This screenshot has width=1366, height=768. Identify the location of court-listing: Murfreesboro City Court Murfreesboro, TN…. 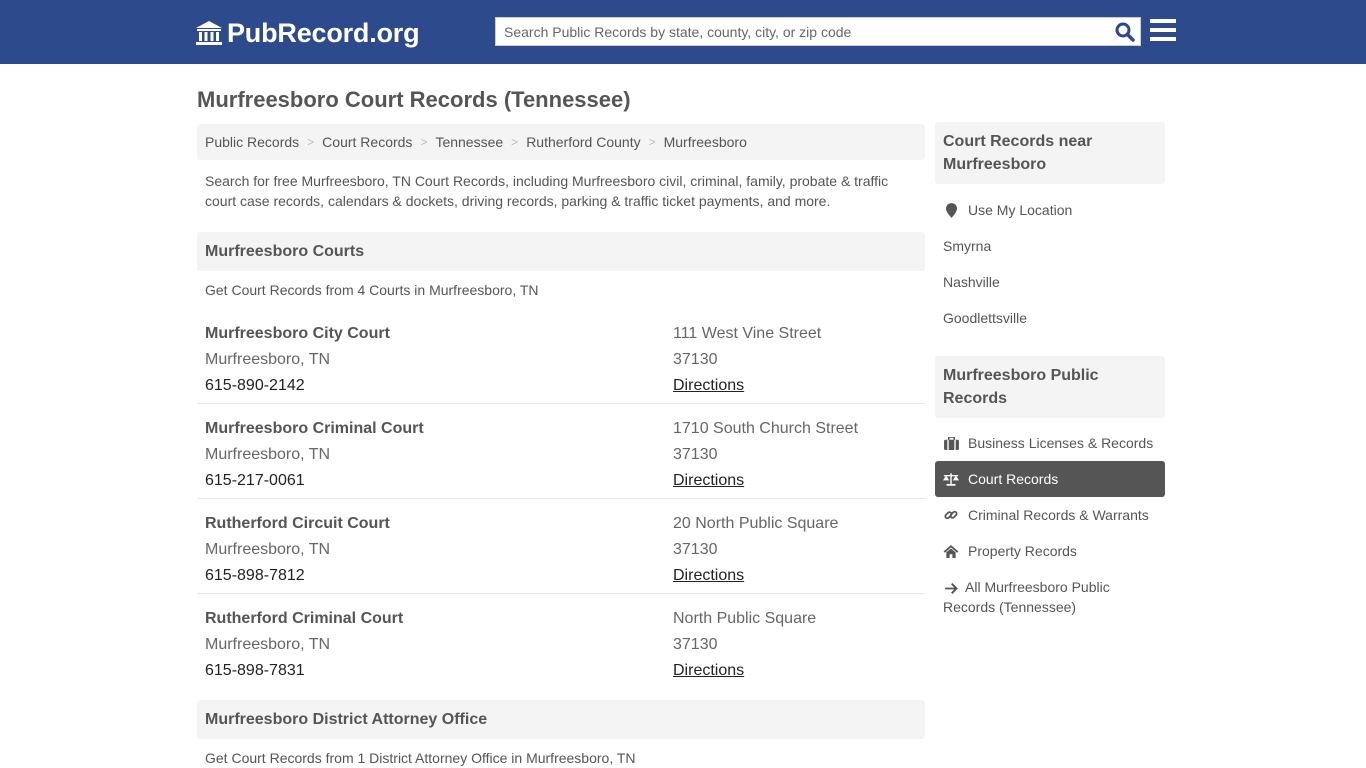
(561, 356).